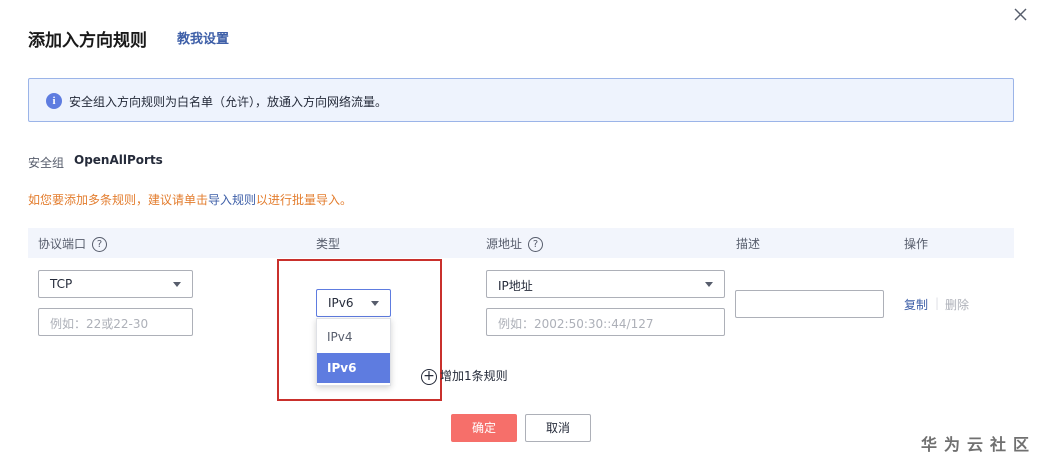  Describe the element at coordinates (54, 101) in the screenshot. I see `info-icon: i` at that location.